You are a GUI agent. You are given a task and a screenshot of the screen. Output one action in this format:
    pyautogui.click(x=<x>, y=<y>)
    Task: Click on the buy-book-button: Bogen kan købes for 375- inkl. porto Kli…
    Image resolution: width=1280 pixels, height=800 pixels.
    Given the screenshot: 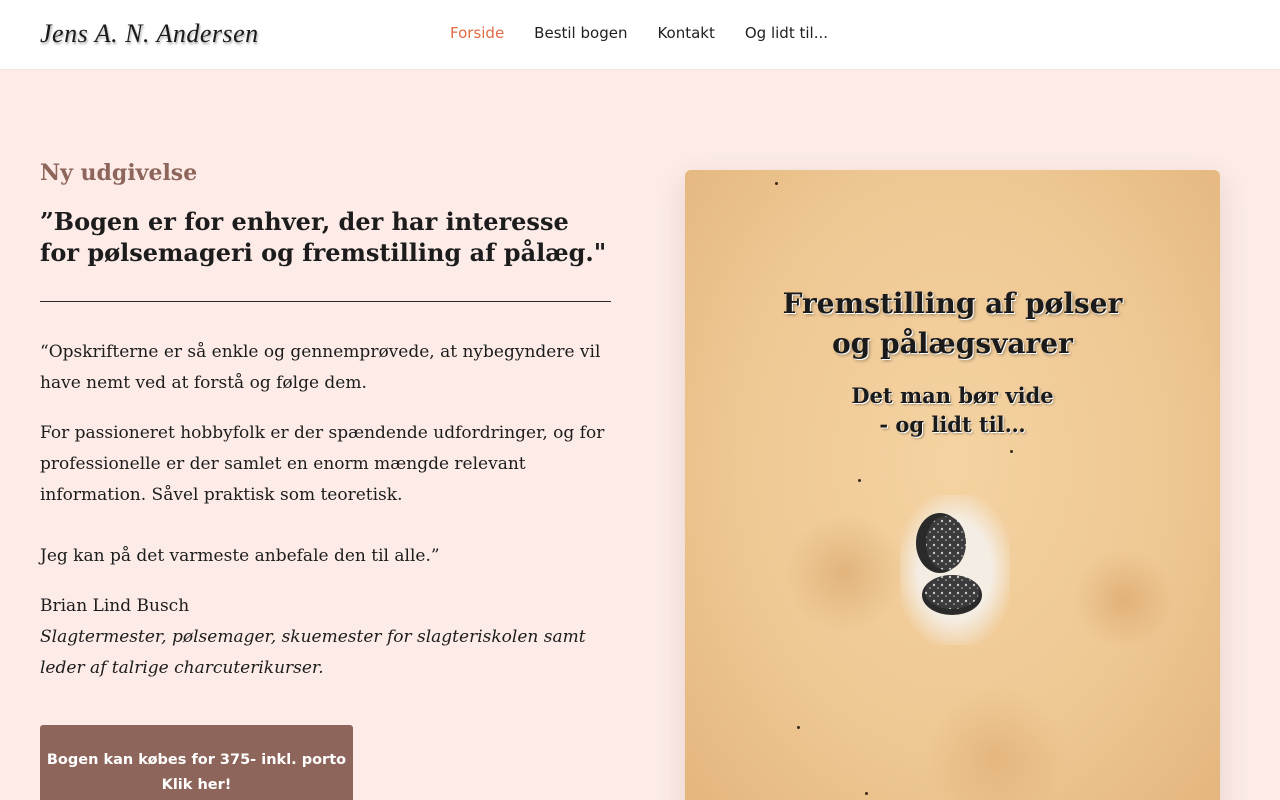 What is the action you would take?
    pyautogui.click(x=196, y=762)
    